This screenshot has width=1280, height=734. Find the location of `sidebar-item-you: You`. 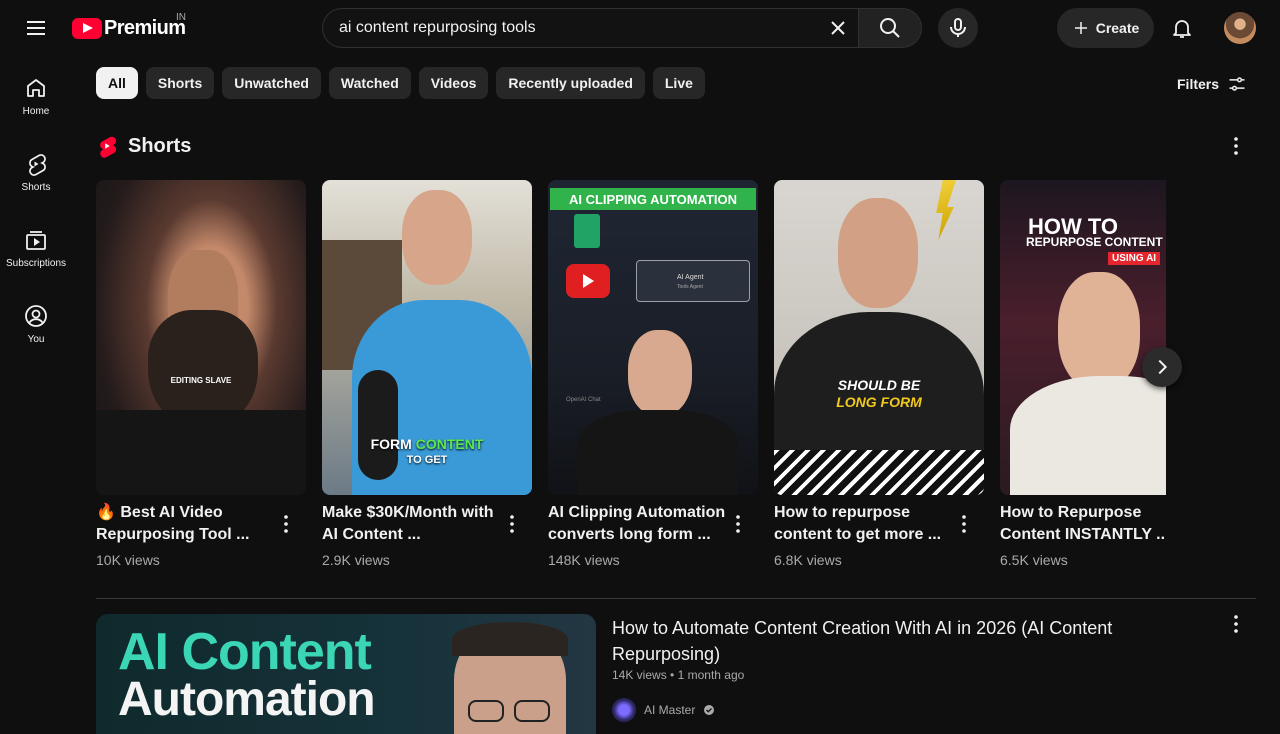

sidebar-item-you: You is located at coordinates (36, 322).